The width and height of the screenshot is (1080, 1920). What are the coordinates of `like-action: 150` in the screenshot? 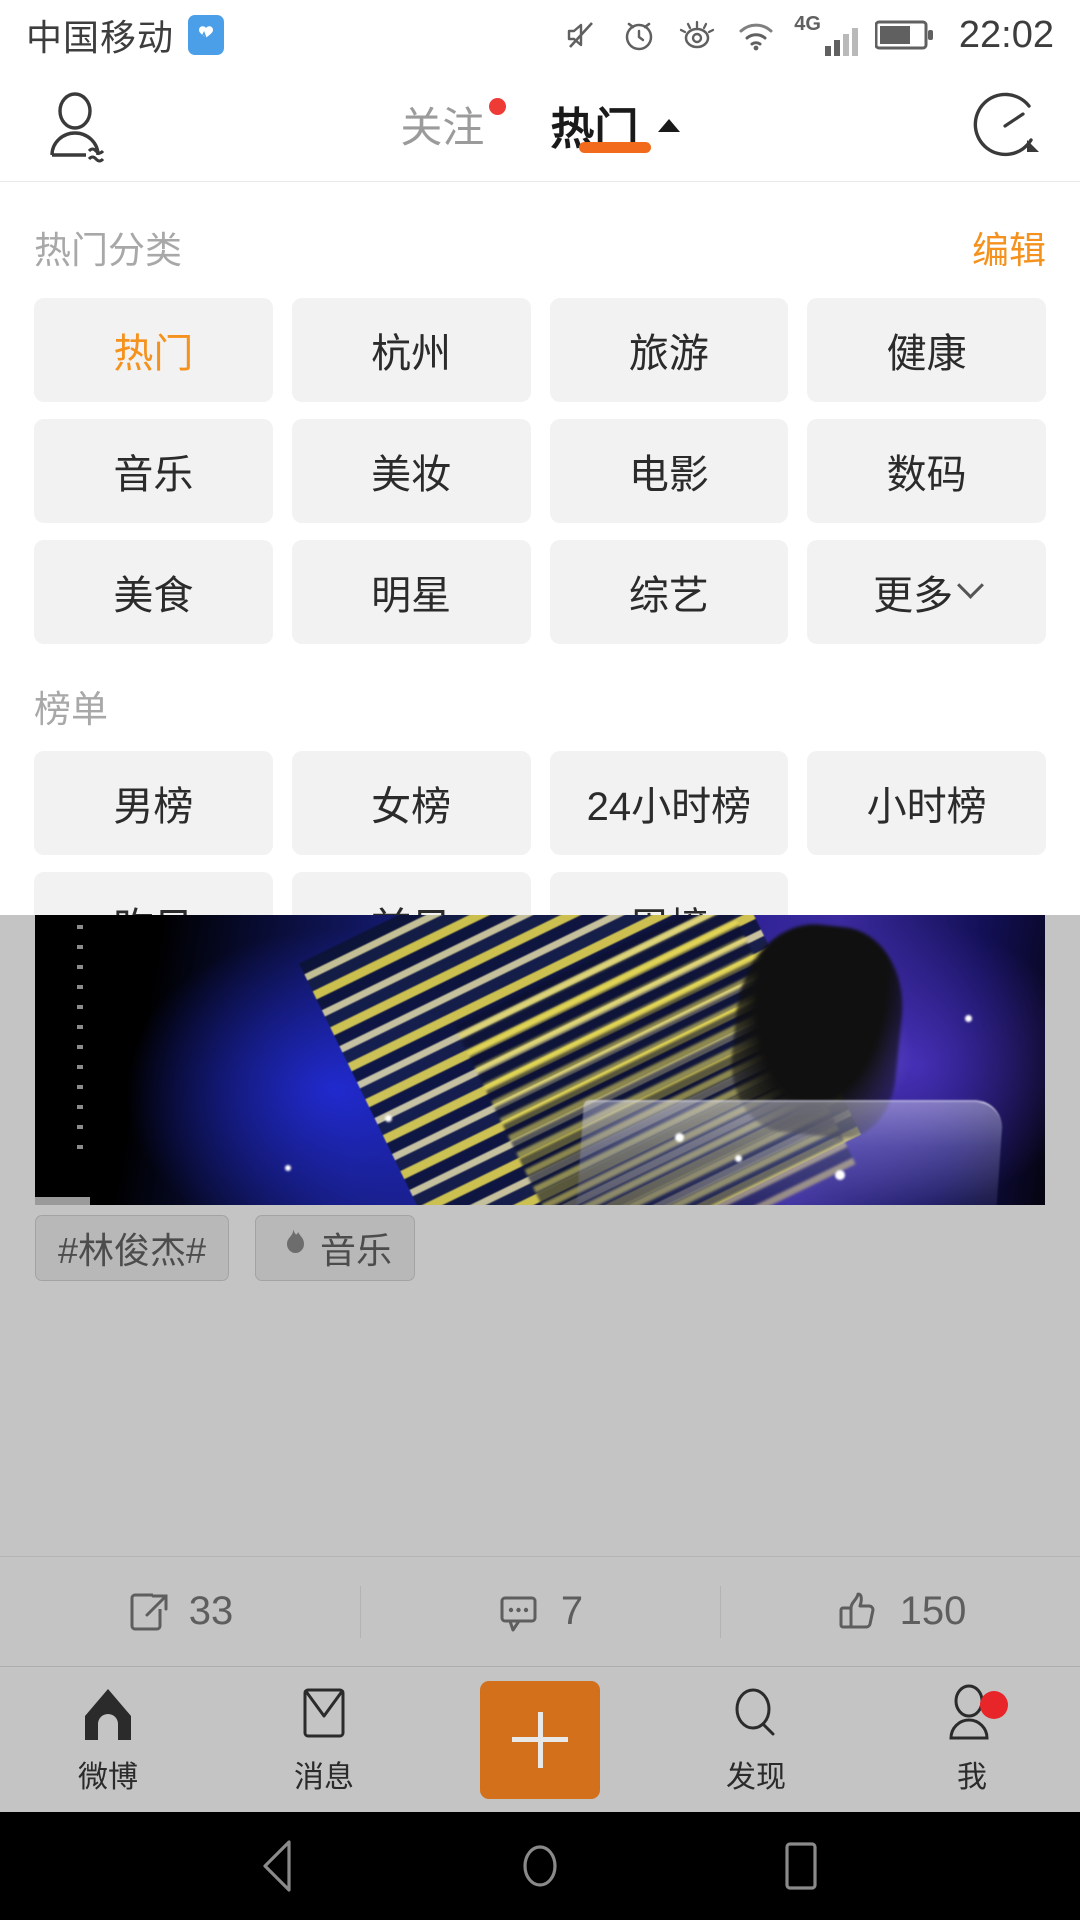 It's located at (900, 1612).